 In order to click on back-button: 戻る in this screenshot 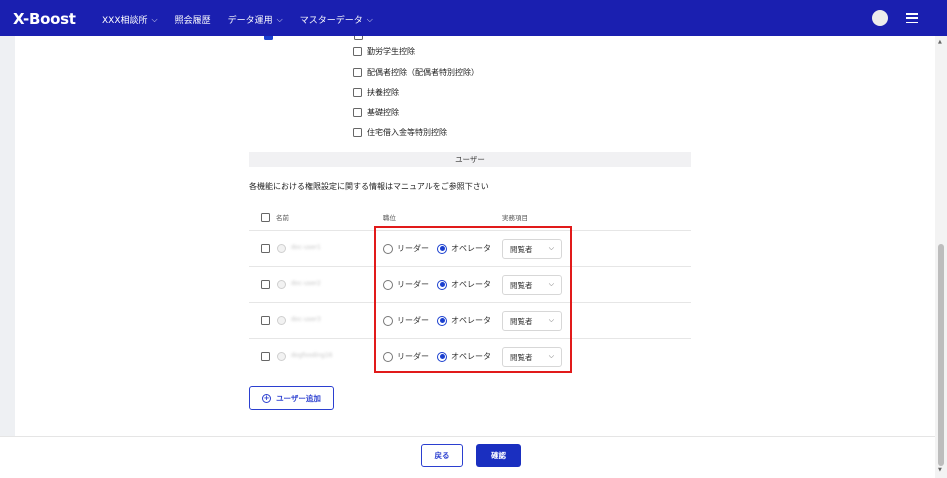, I will do `click(442, 455)`.